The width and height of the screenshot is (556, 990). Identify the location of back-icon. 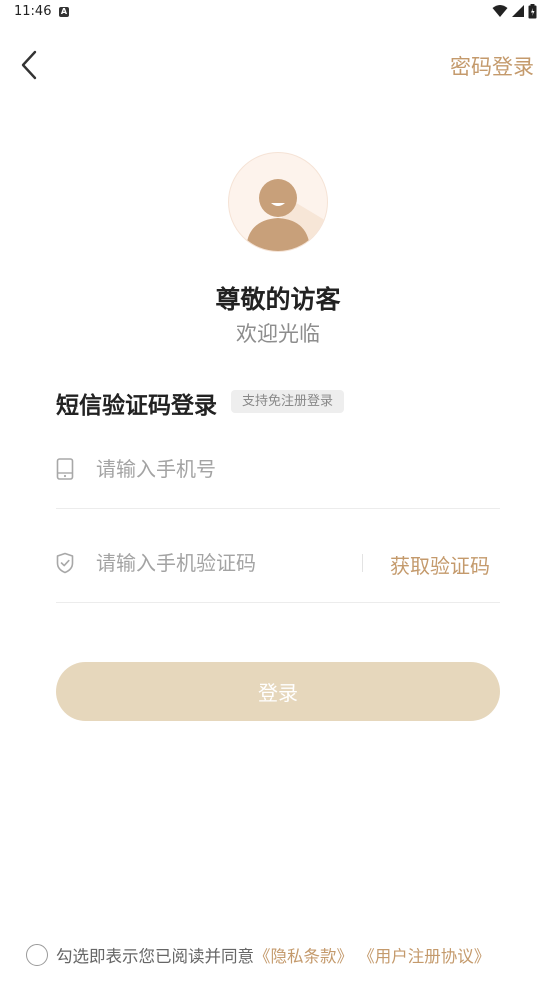
(30, 65).